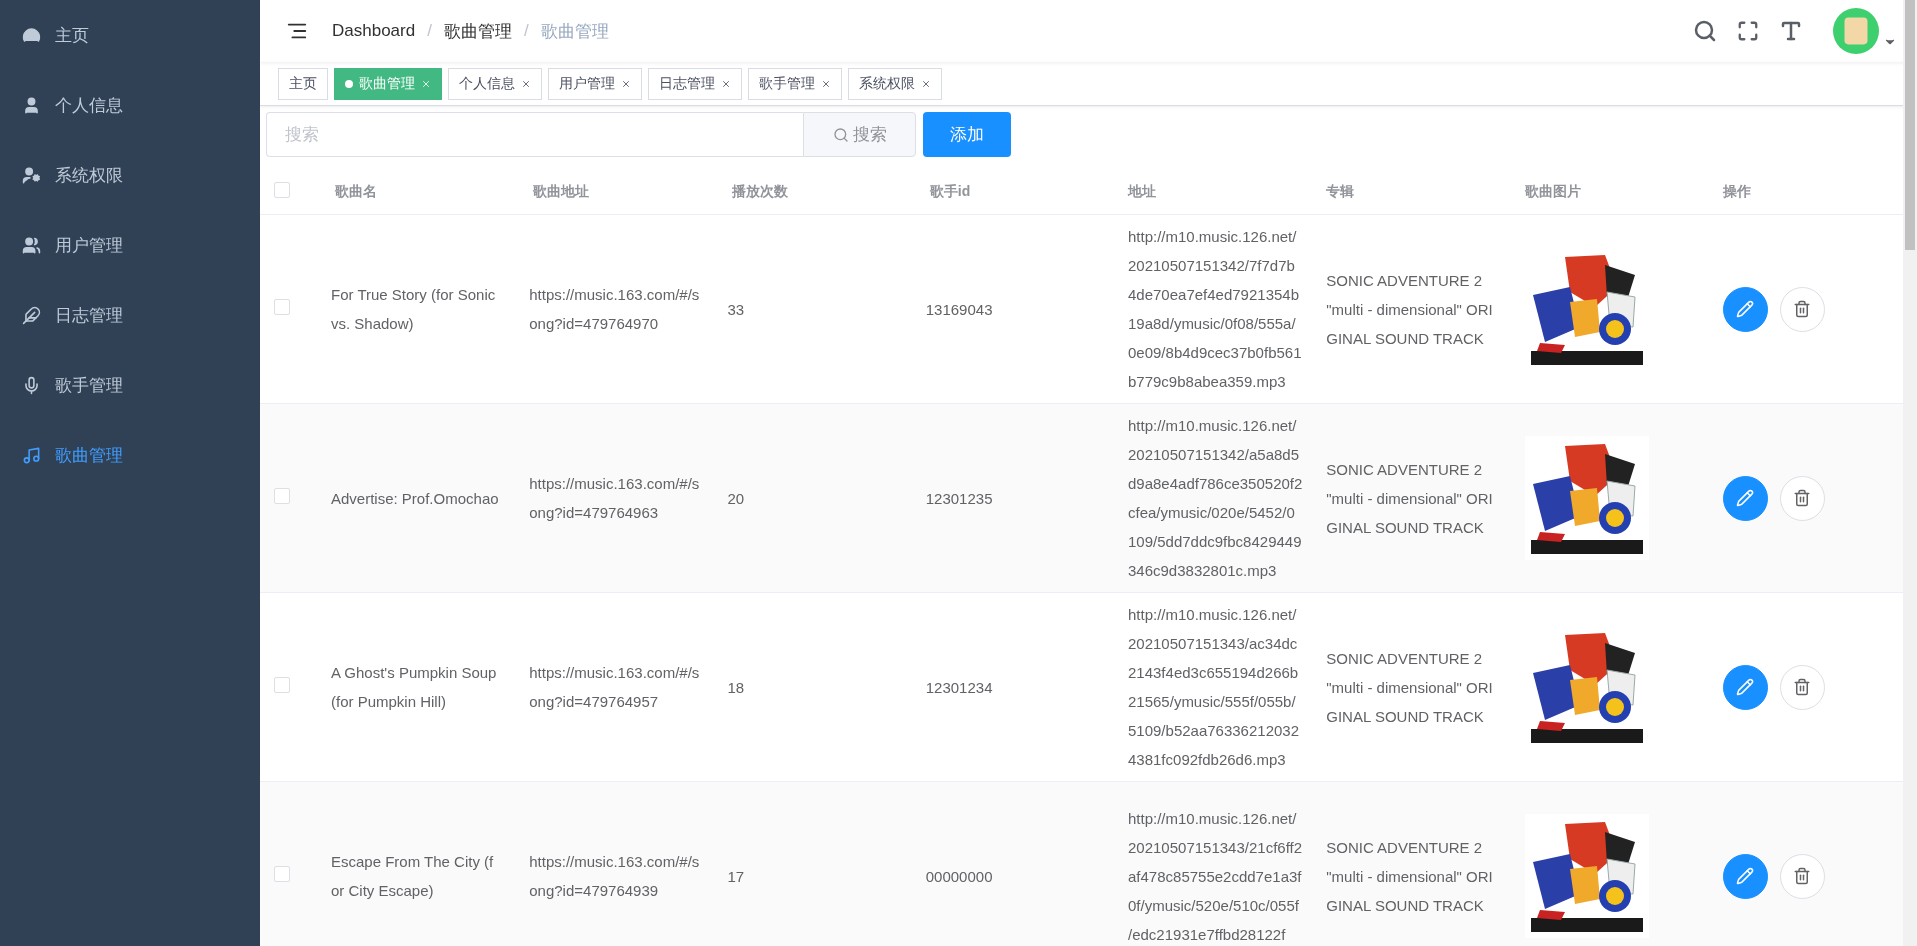 The height and width of the screenshot is (946, 1917). I want to click on tab: 用户管理, so click(595, 83).